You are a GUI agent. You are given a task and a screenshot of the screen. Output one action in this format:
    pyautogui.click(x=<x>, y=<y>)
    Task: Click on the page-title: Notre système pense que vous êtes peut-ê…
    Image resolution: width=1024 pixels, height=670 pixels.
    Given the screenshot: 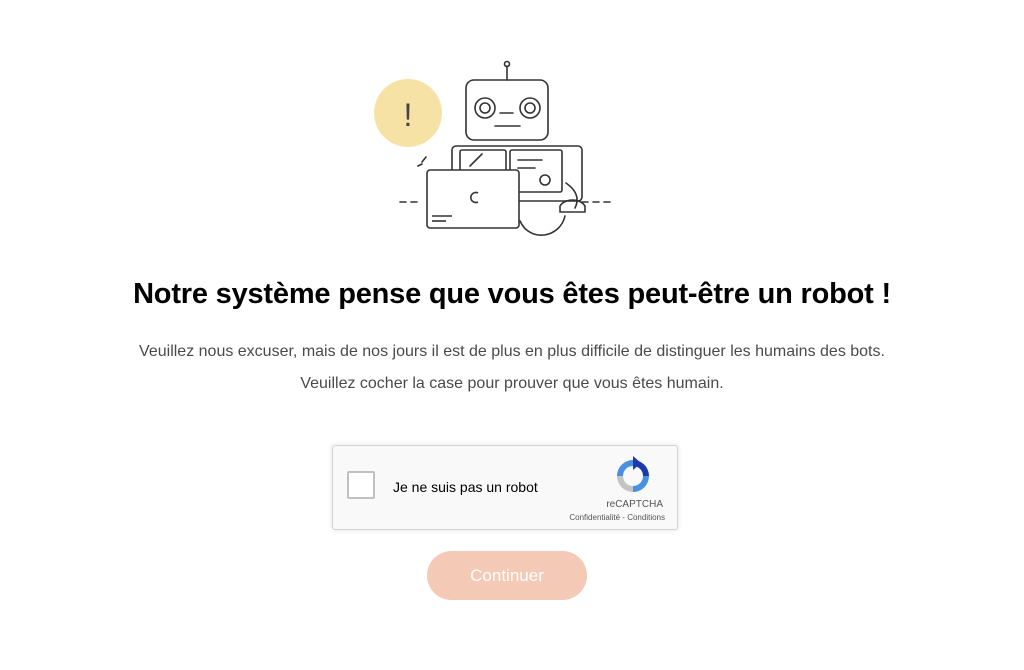 What is the action you would take?
    pyautogui.click(x=512, y=294)
    